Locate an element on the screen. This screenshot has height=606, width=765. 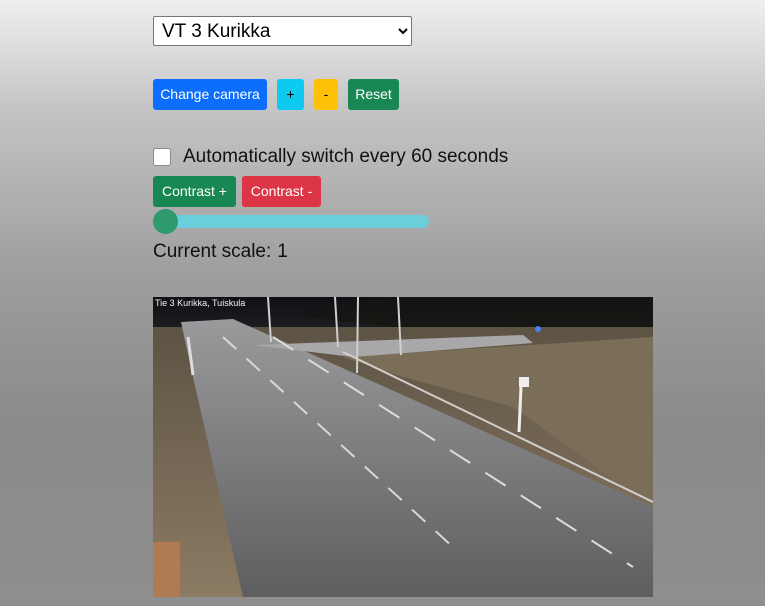
current-scale: Current scale: 1 is located at coordinates (220, 252).